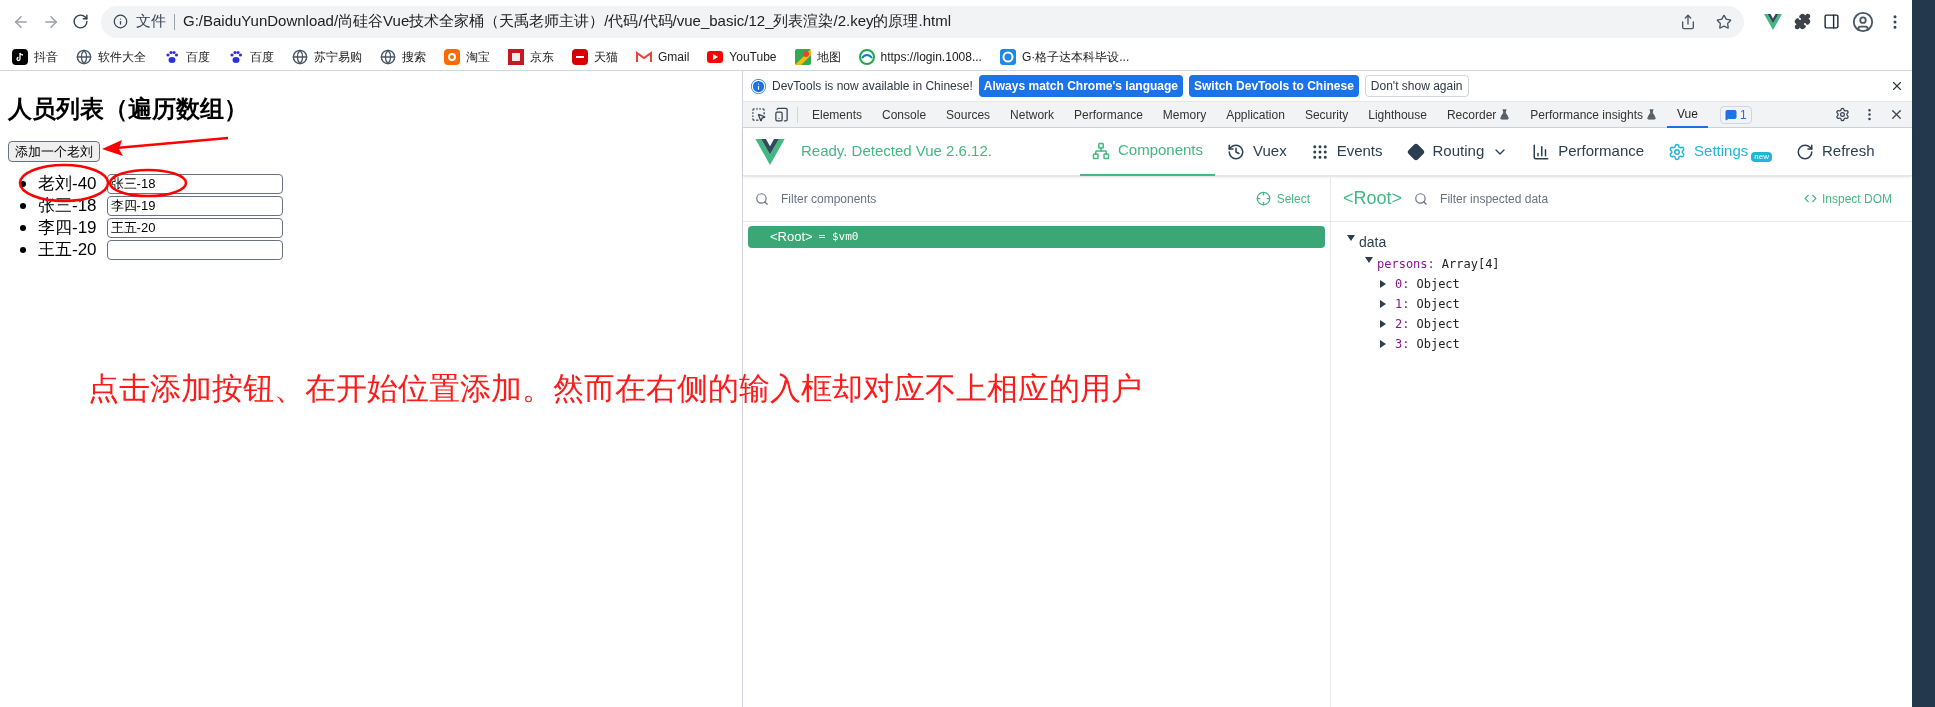 The width and height of the screenshot is (1935, 707). Describe the element at coordinates (904, 114) in the screenshot. I see `devtools-tab: Console` at that location.